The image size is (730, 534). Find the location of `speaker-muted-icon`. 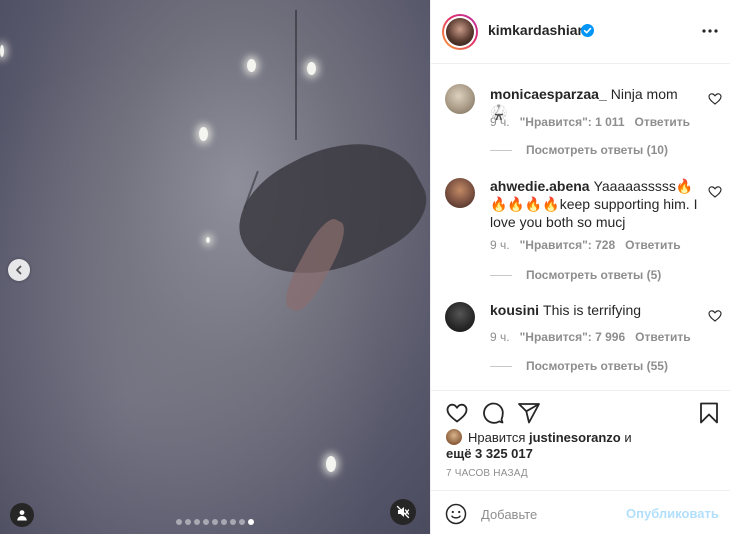

speaker-muted-icon is located at coordinates (403, 512).